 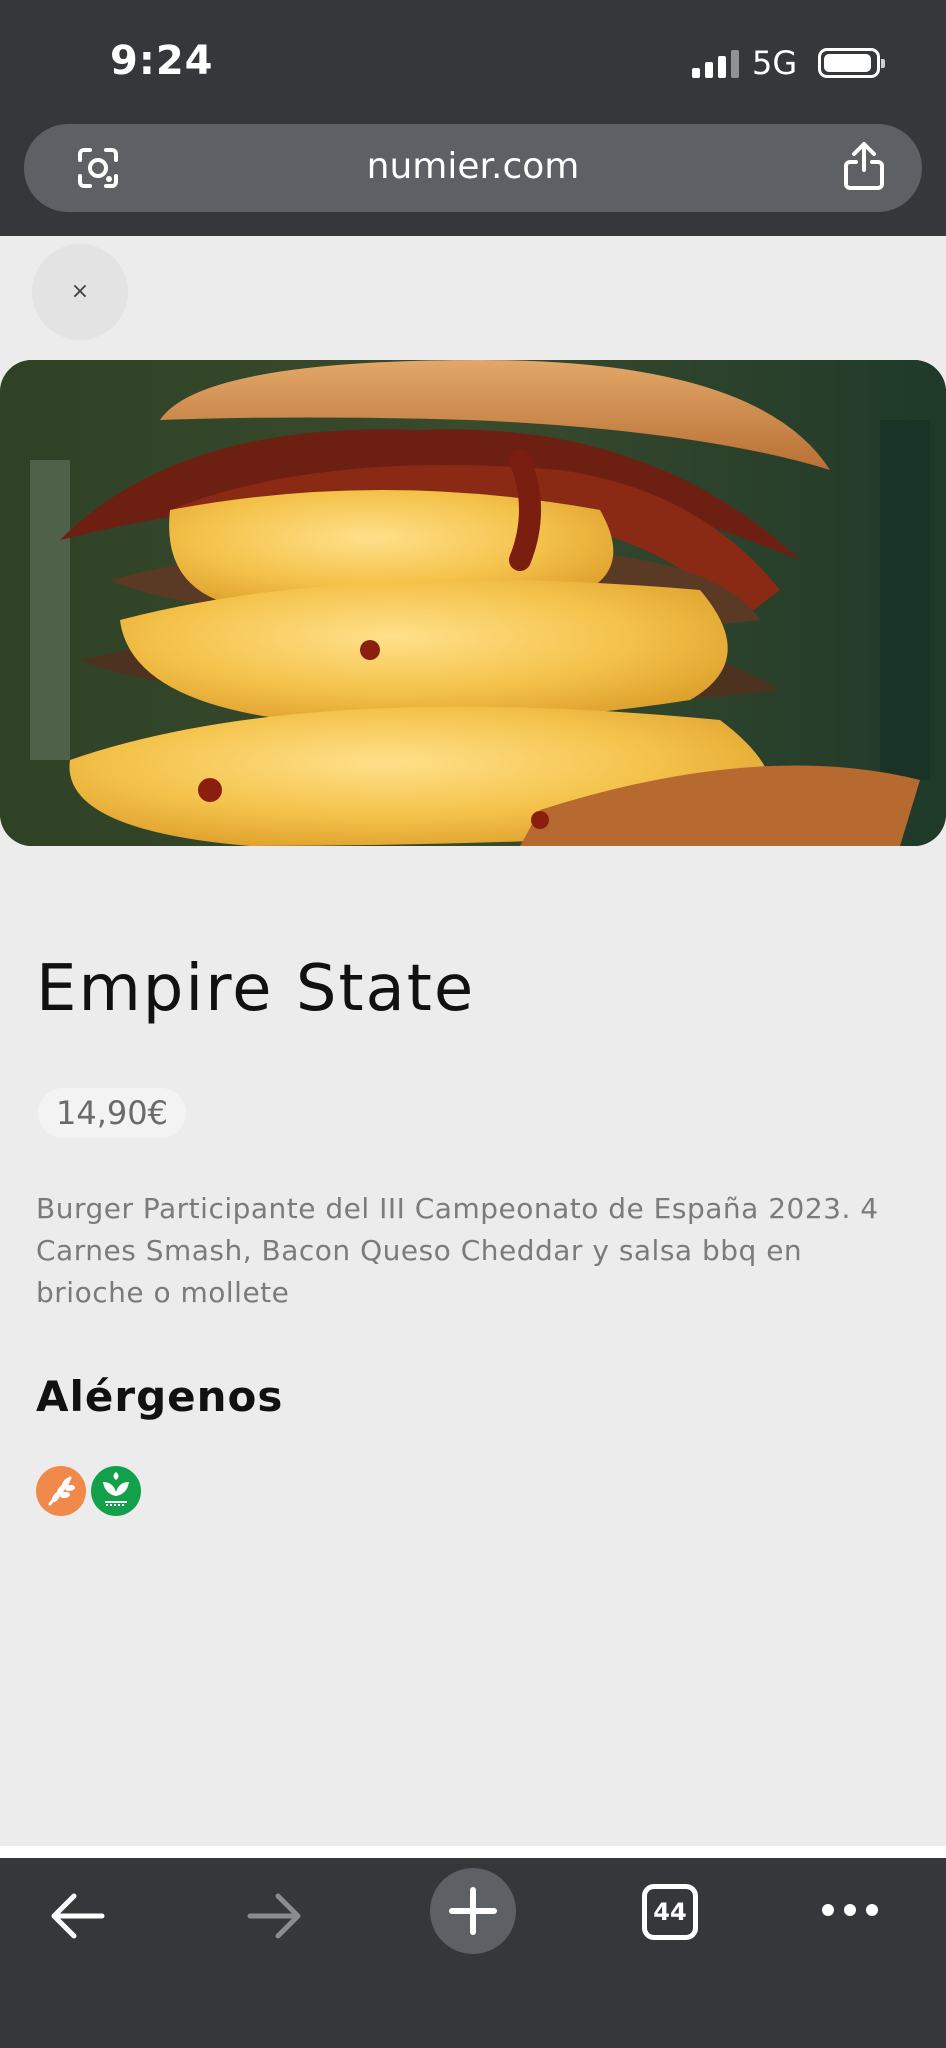 I want to click on back-arrow-icon, so click(x=77, y=1916).